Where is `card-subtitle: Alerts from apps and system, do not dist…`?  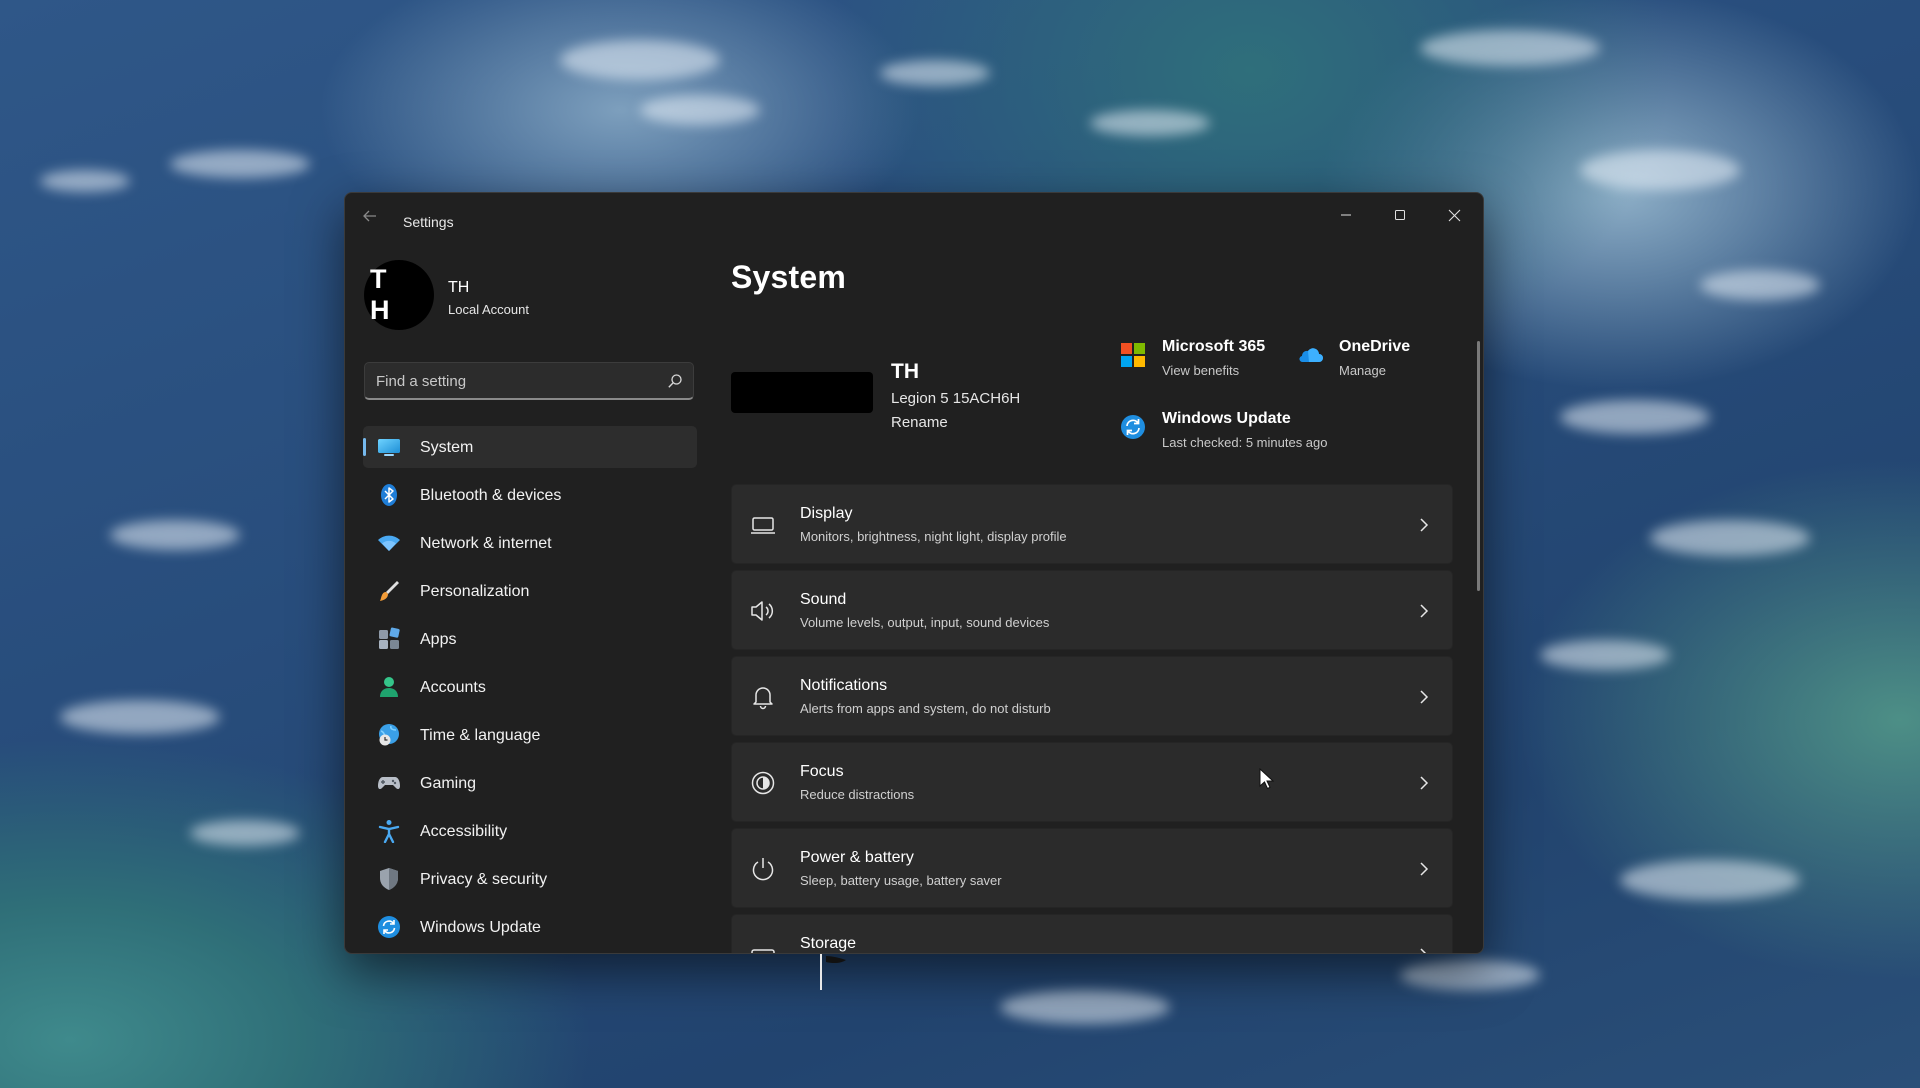
card-subtitle: Alerts from apps and system, do not dist… is located at coordinates (925, 708).